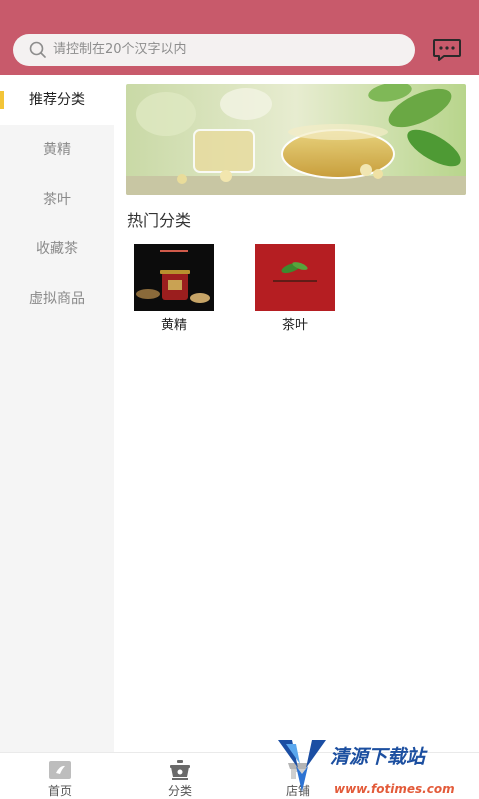  Describe the element at coordinates (394, 789) in the screenshot. I see `watermark-url: www.fotimes.com` at that location.